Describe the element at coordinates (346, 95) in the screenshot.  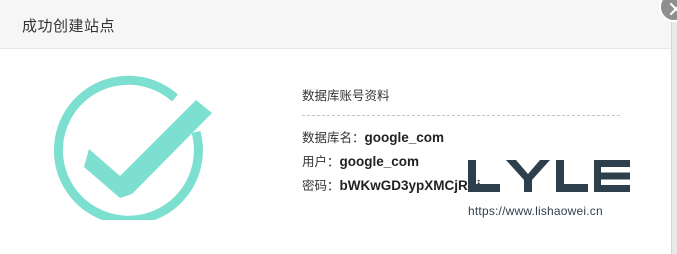
I see `database-info-heading: 数据库账号资料` at that location.